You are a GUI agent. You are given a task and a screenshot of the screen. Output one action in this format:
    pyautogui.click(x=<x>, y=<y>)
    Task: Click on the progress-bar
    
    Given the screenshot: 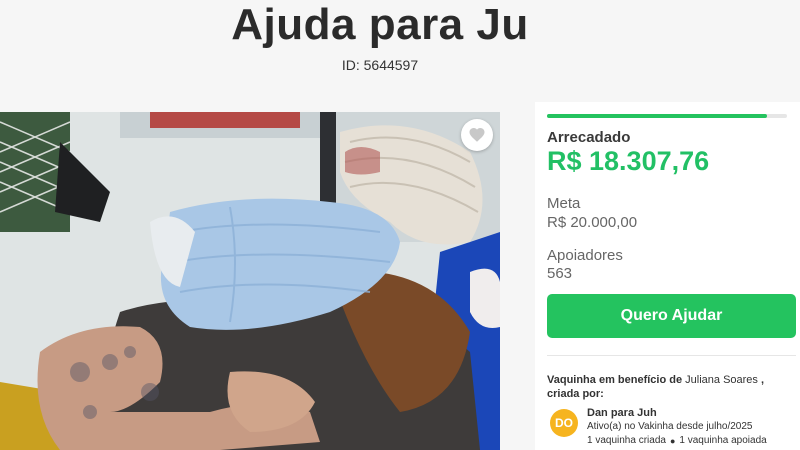 What is the action you would take?
    pyautogui.click(x=667, y=116)
    